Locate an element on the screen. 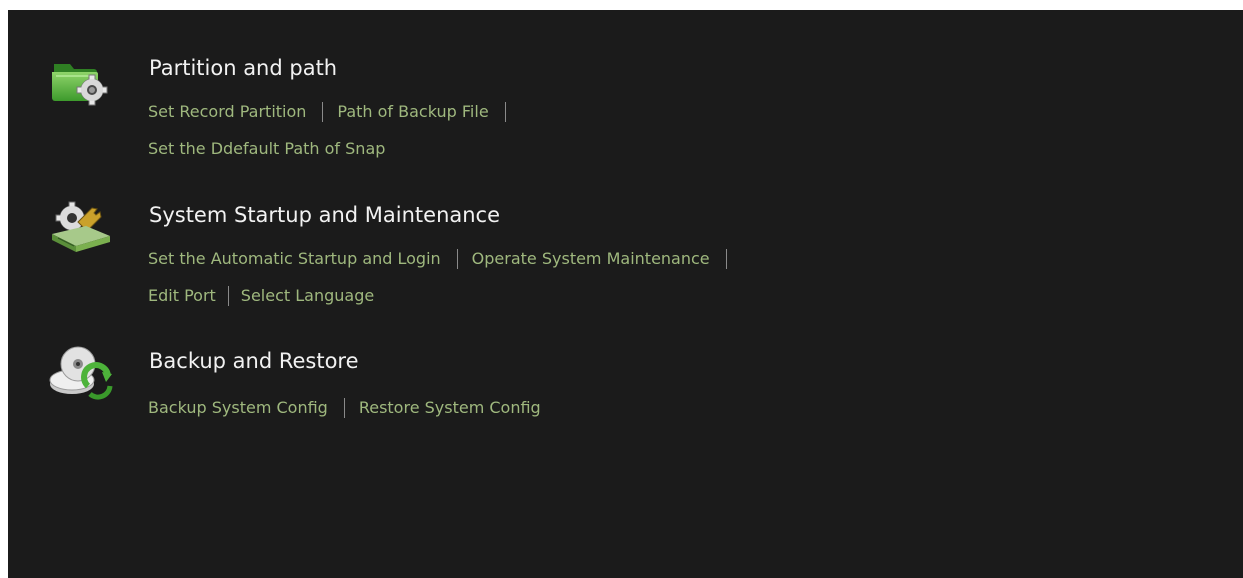 Image resolution: width=1243 pixels, height=578 pixels. operate-system-maintenance-link: Operate System Maintenance is located at coordinates (591, 259).